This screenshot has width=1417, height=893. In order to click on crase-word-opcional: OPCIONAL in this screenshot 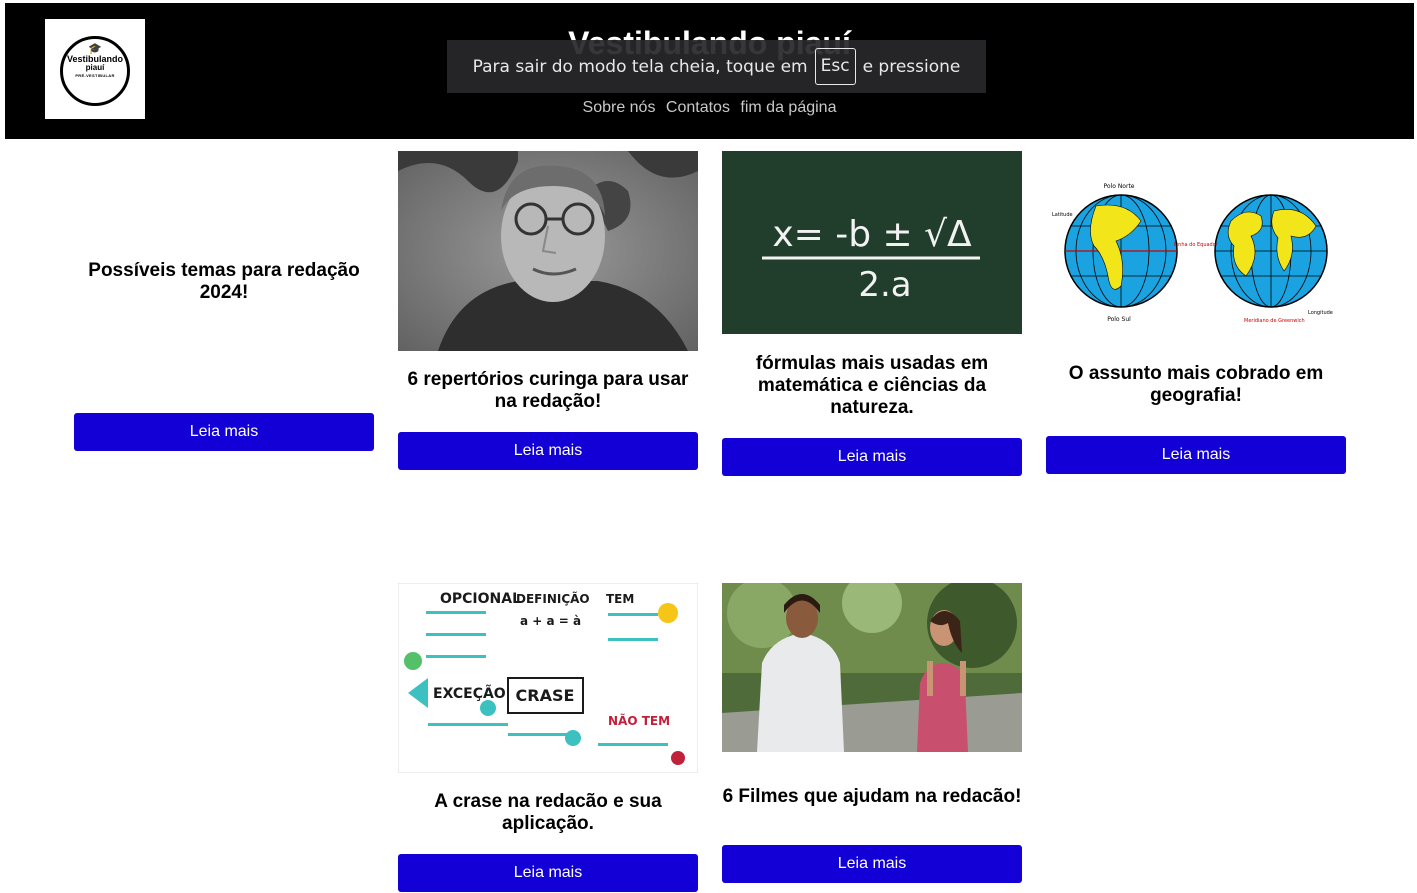, I will do `click(480, 599)`.